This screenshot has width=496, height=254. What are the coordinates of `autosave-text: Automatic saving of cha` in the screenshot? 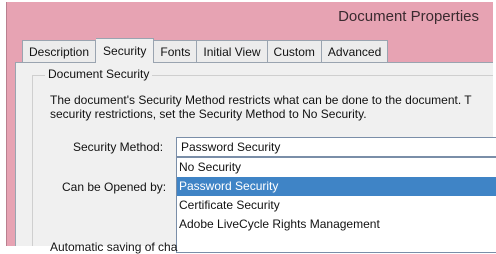 It's located at (114, 247).